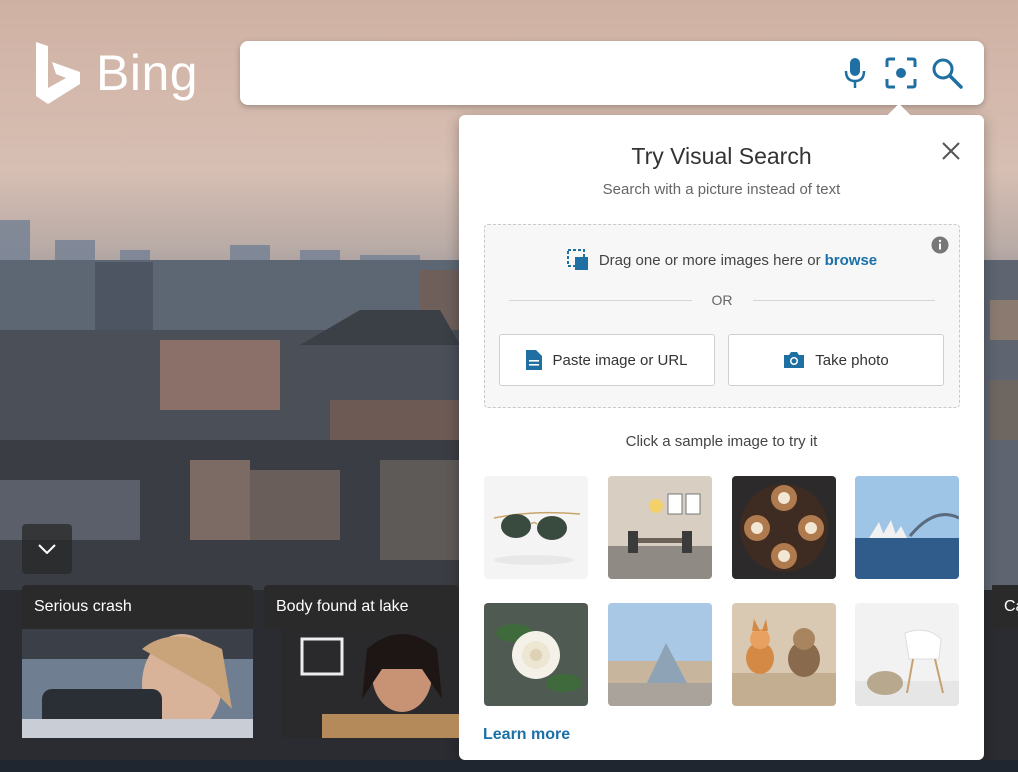  Describe the element at coordinates (620, 360) in the screenshot. I see `paste-label: Paste image or URL` at that location.